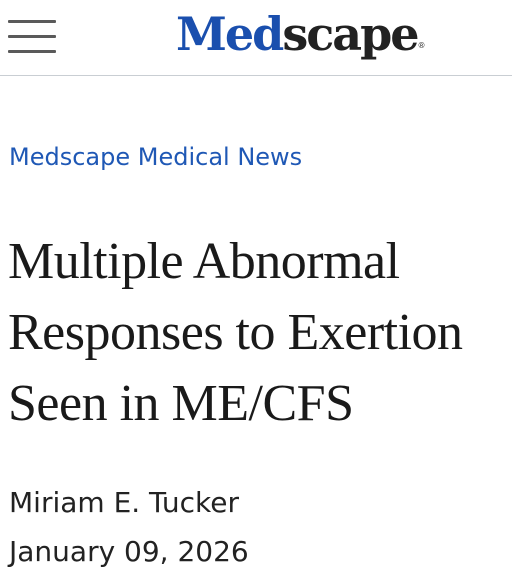 This screenshot has width=512, height=579. I want to click on section-link: Medscape Medical News, so click(155, 157).